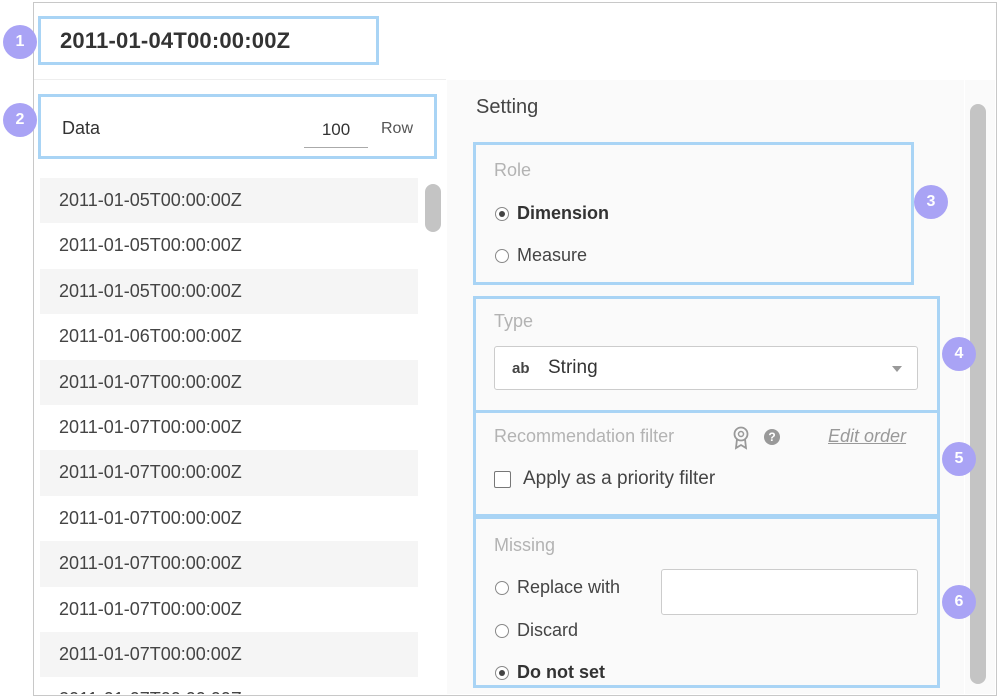 This screenshot has width=998, height=697. What do you see at coordinates (20, 120) in the screenshot?
I see `callout-badge-2: 2` at bounding box center [20, 120].